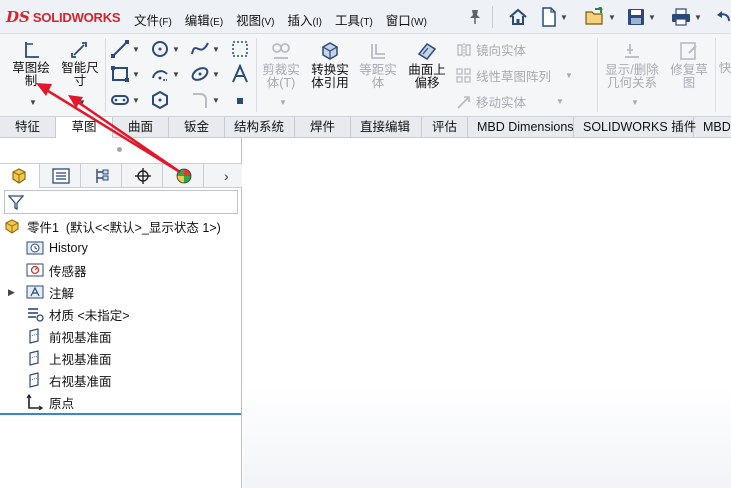  I want to click on relations-caret: ▼, so click(635, 102).